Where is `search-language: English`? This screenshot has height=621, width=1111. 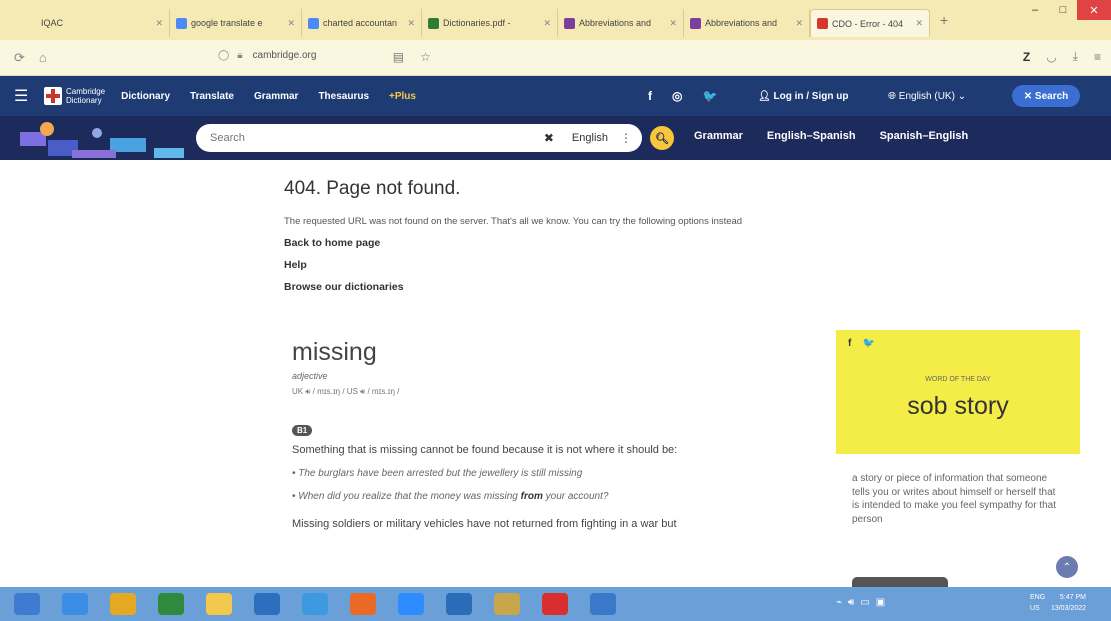
search-language: English is located at coordinates (590, 138).